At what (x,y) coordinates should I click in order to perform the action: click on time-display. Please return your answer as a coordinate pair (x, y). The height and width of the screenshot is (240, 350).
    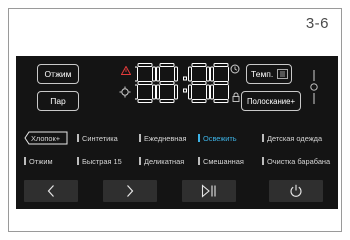
    Looking at the image, I should click on (182, 83).